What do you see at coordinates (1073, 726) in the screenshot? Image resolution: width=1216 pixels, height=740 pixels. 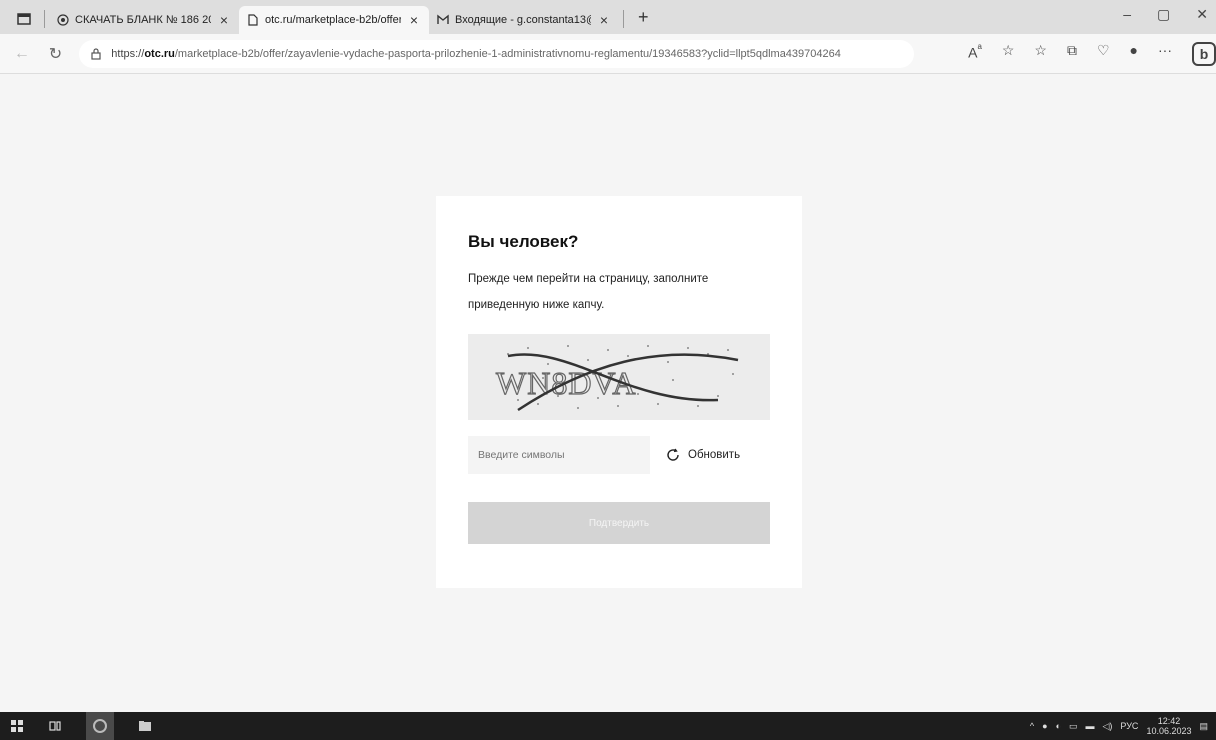 I see `network-icon: ▭` at bounding box center [1073, 726].